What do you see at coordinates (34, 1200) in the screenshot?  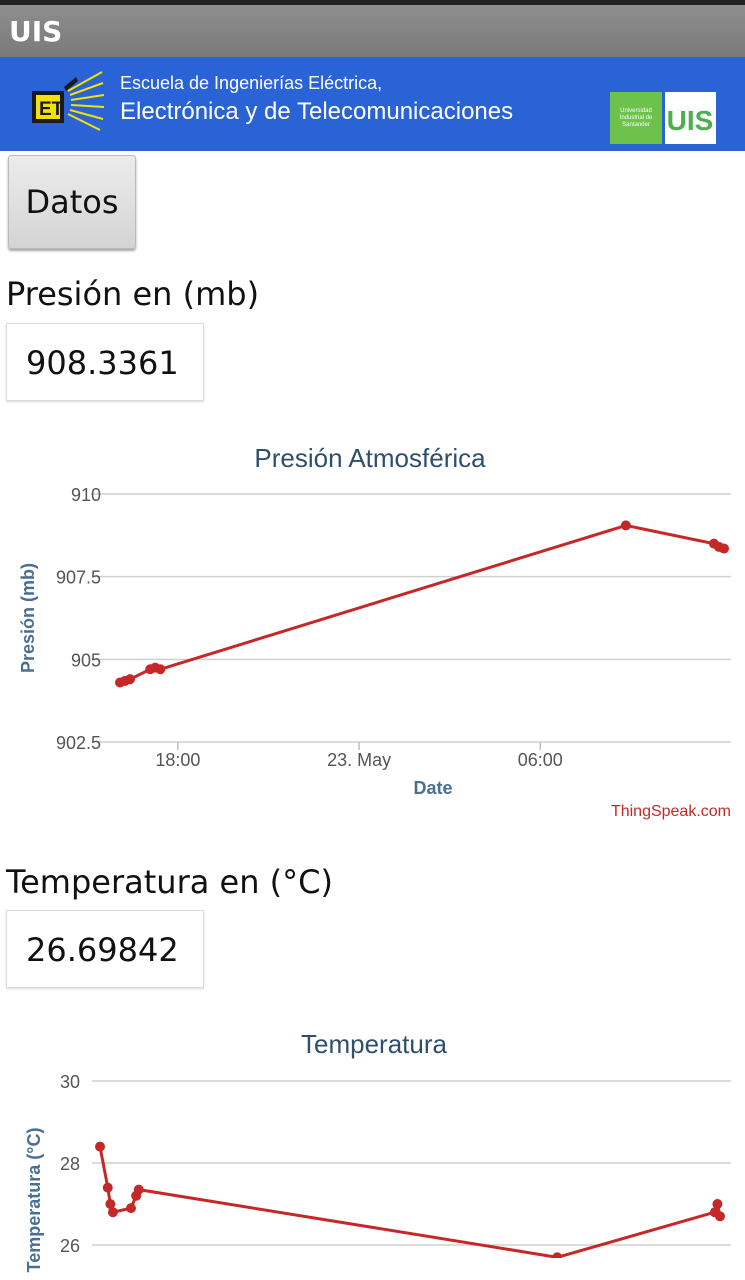 I see `temperature-y-axis-label: Temperatura (°C)` at bounding box center [34, 1200].